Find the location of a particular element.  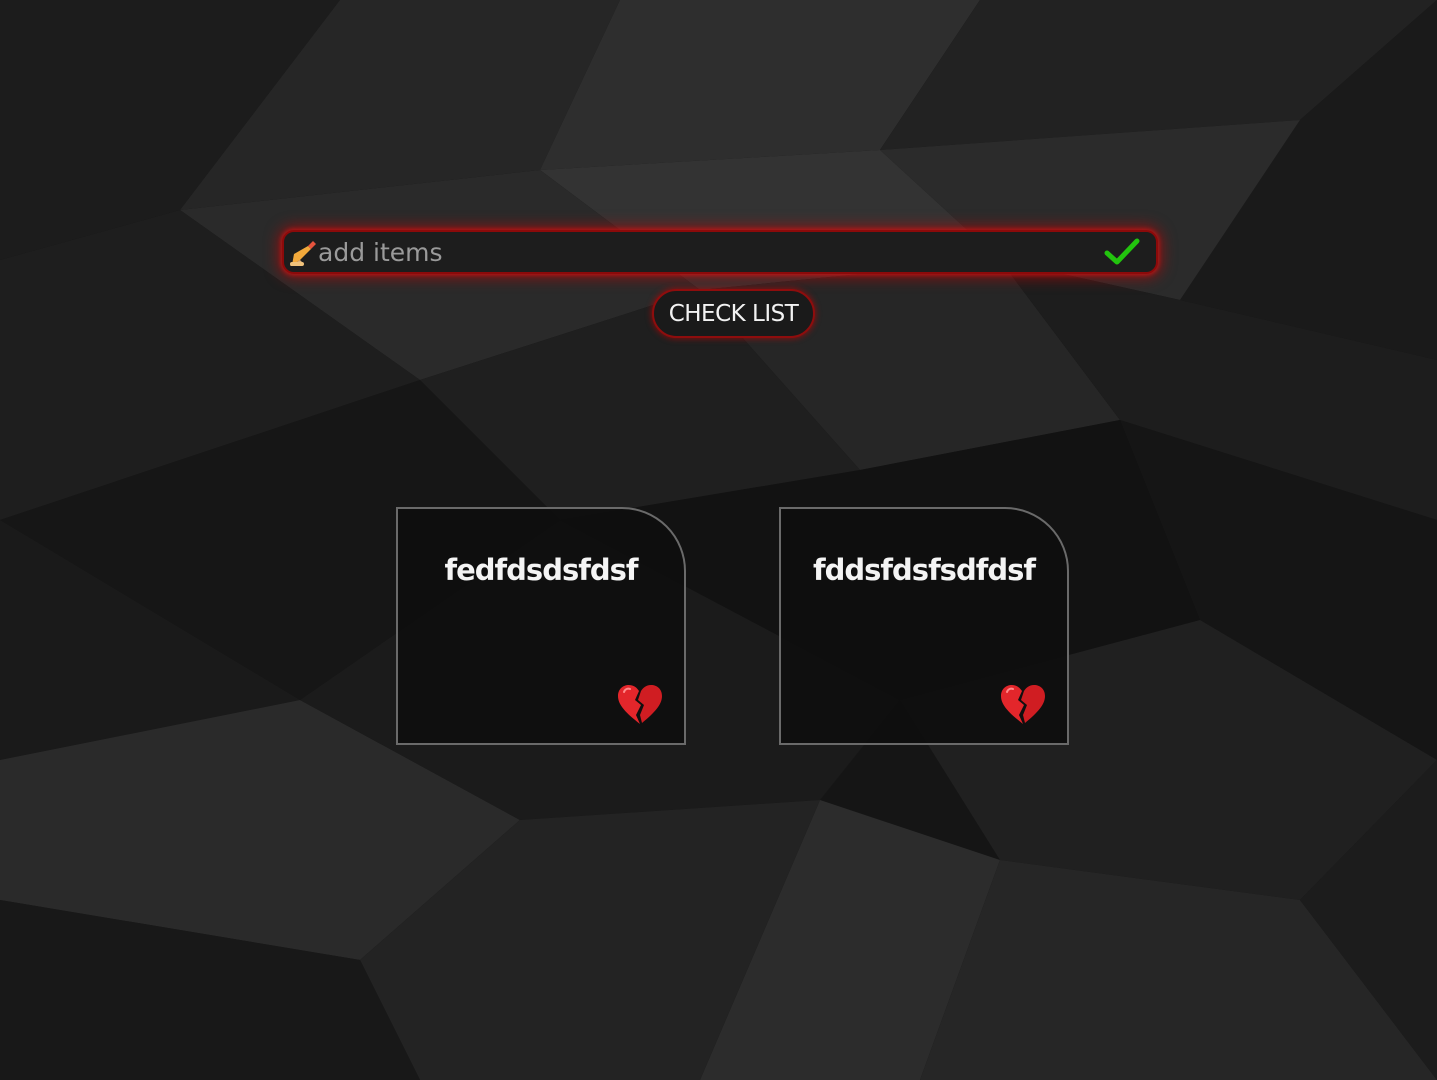

list-item-card: fddsfdsfsdfdsf is located at coordinates (924, 626).